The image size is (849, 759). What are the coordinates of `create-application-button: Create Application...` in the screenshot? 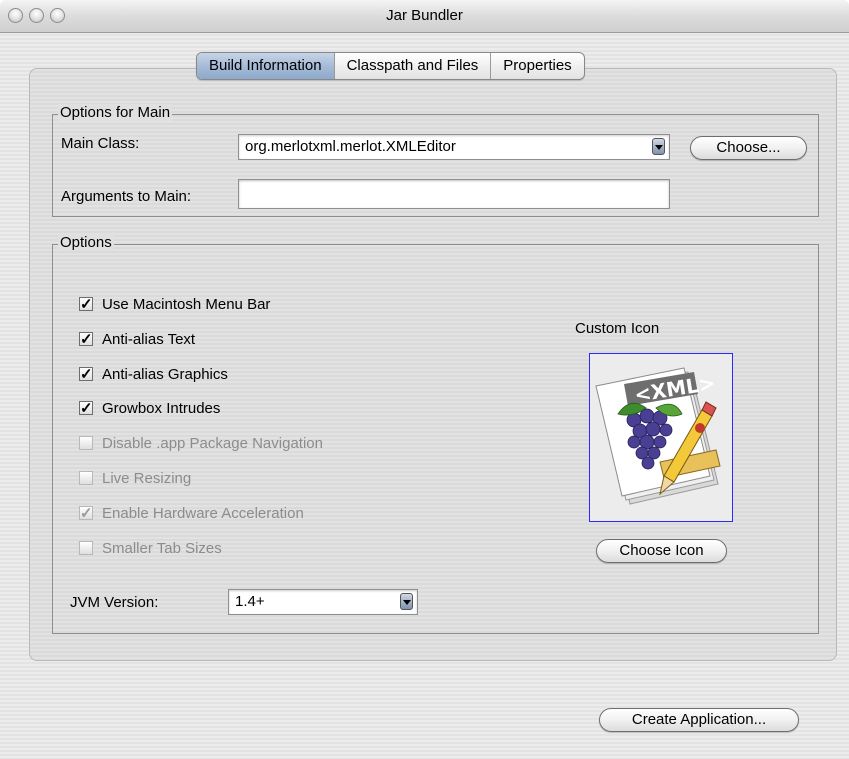 It's located at (699, 720).